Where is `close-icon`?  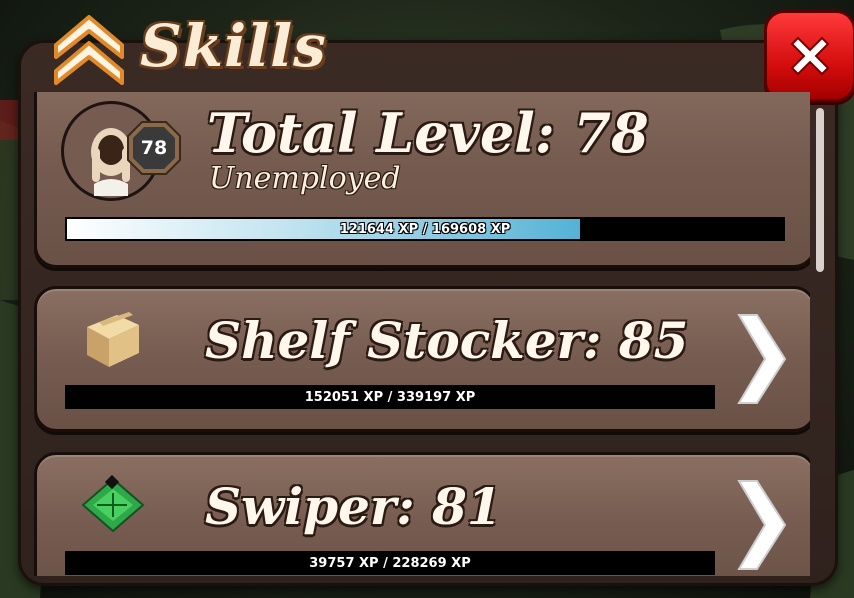
close-icon is located at coordinates (810, 56).